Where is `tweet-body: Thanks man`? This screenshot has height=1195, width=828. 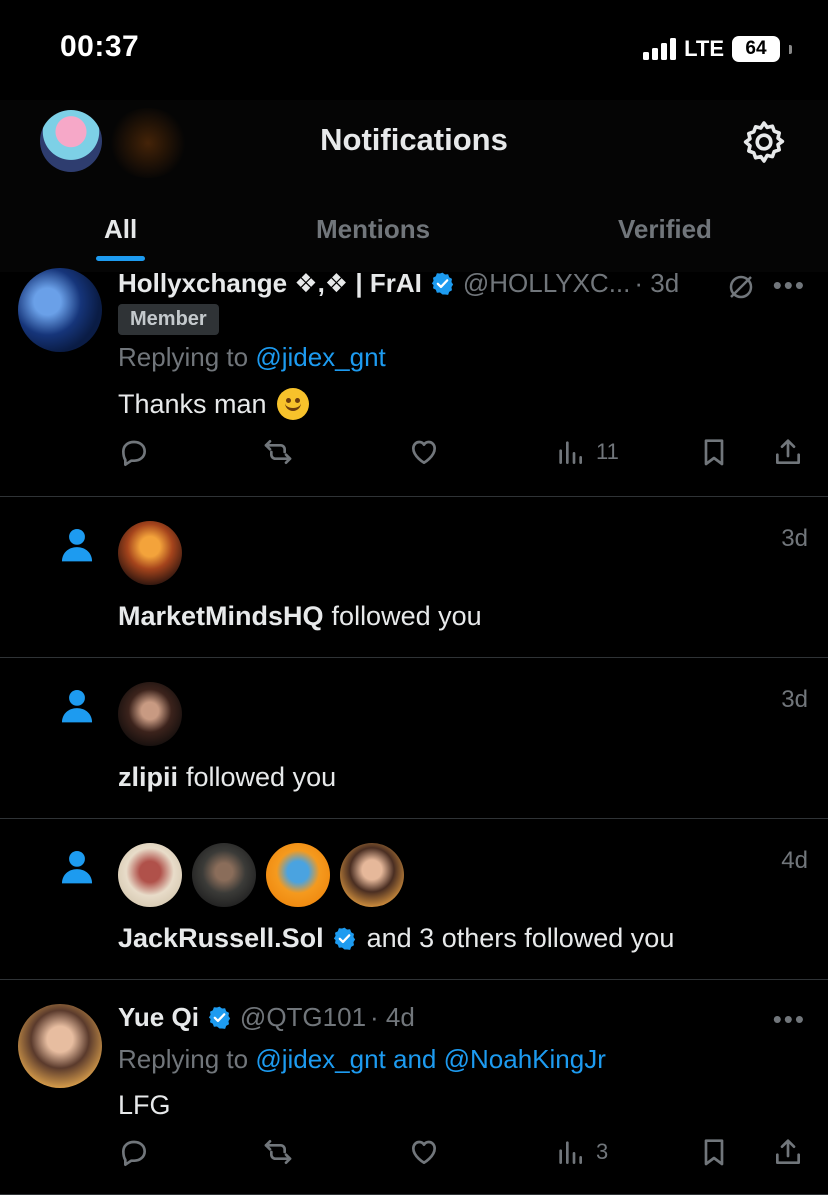 tweet-body: Thanks man is located at coordinates (192, 403).